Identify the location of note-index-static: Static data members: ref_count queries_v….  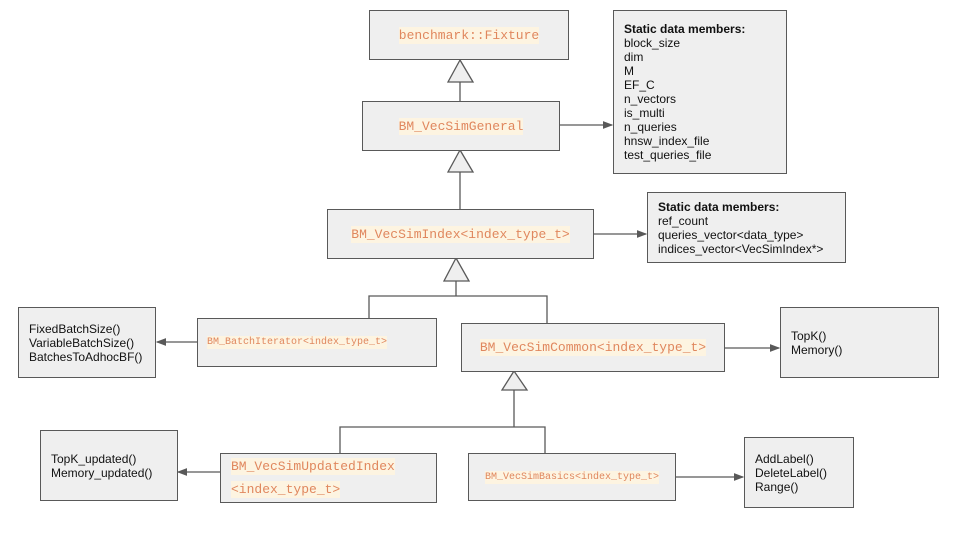
(746, 227).